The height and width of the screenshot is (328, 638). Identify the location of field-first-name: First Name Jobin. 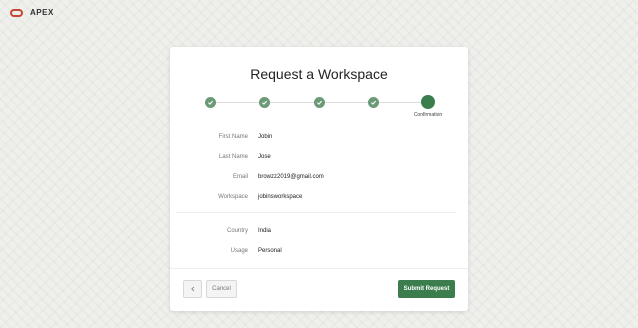
(319, 138).